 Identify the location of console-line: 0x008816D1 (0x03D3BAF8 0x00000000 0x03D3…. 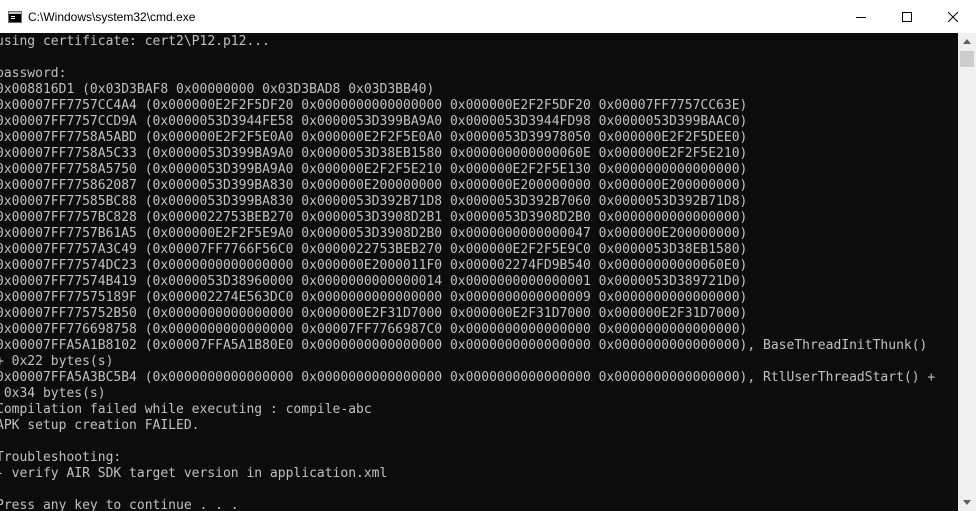
(217, 89).